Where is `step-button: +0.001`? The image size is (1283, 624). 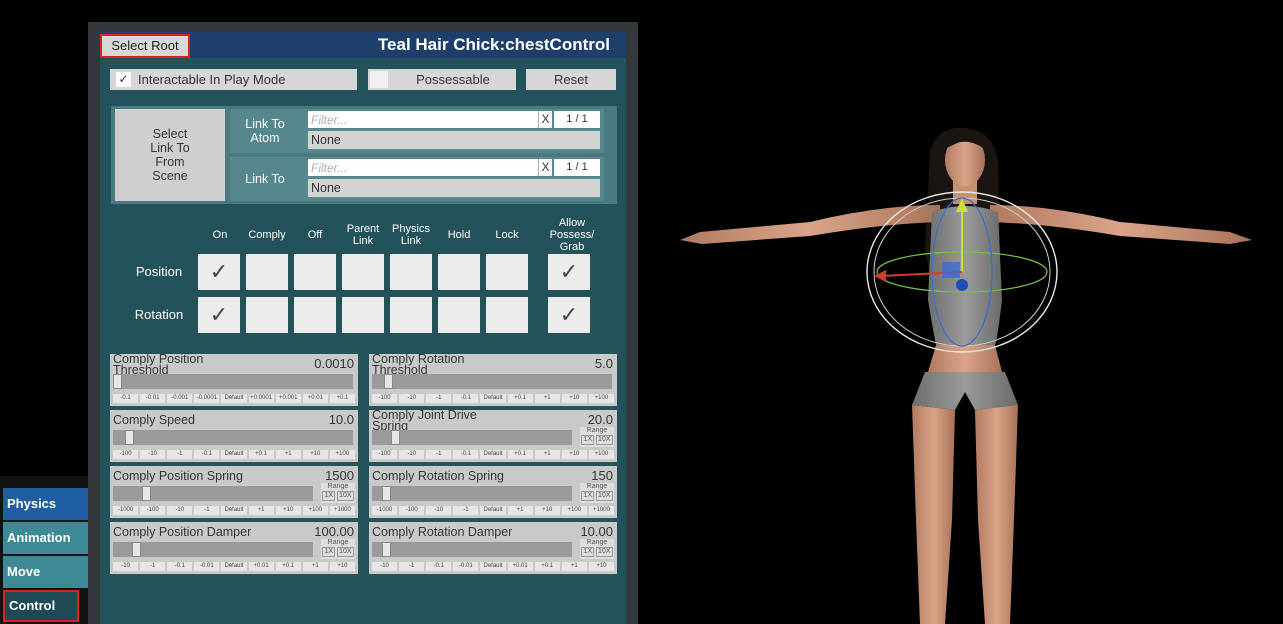
step-button: +0.001 is located at coordinates (288, 398).